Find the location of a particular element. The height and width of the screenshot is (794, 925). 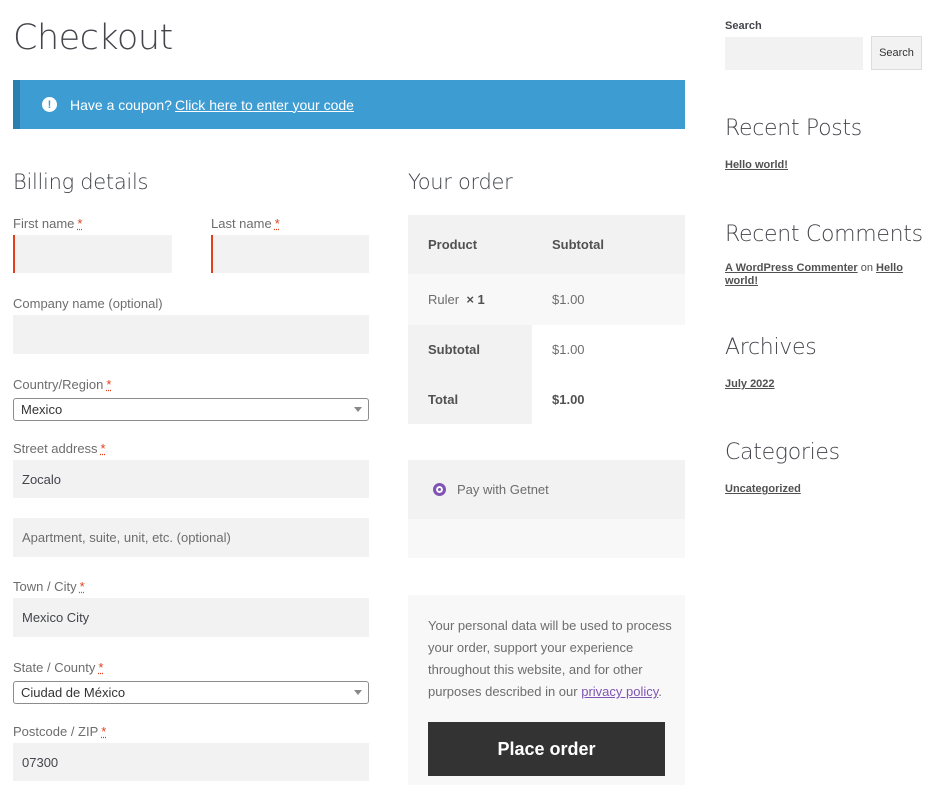

comment-author-link: A WordPress Commenter is located at coordinates (791, 268).